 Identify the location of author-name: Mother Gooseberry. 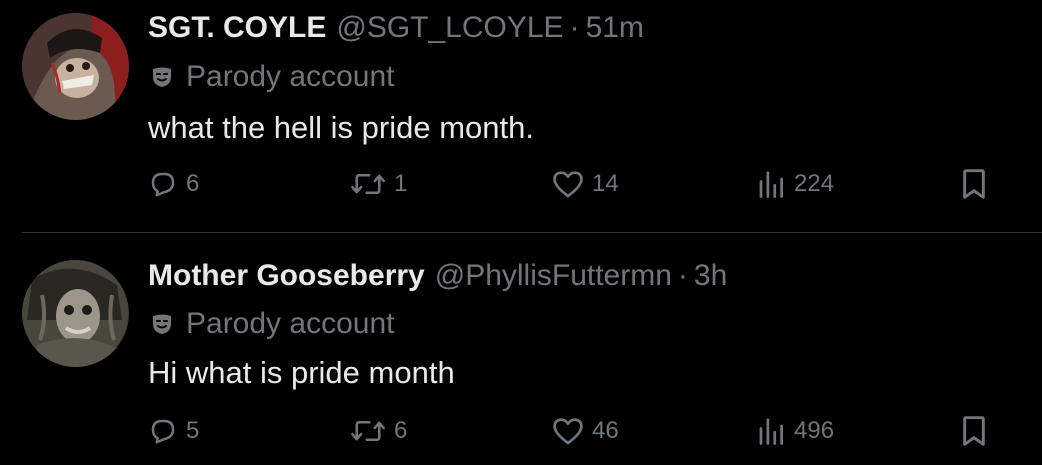
(286, 275).